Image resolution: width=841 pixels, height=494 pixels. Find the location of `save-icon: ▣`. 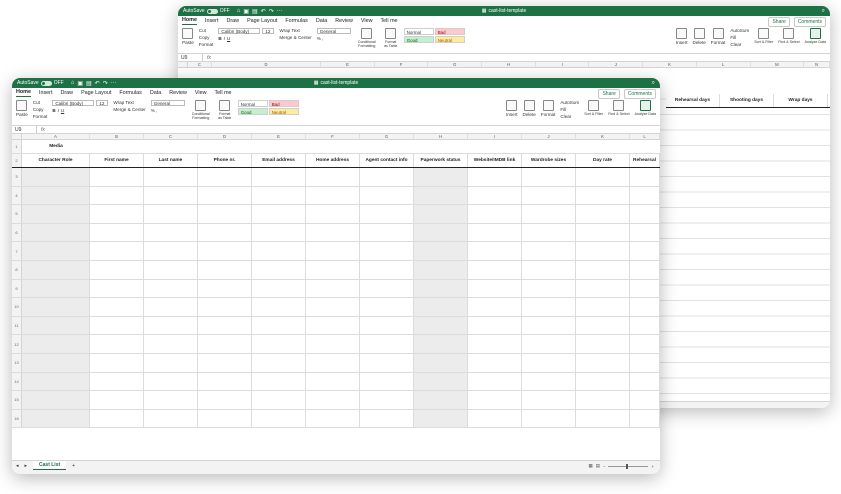

save-icon: ▣ is located at coordinates (246, 11).